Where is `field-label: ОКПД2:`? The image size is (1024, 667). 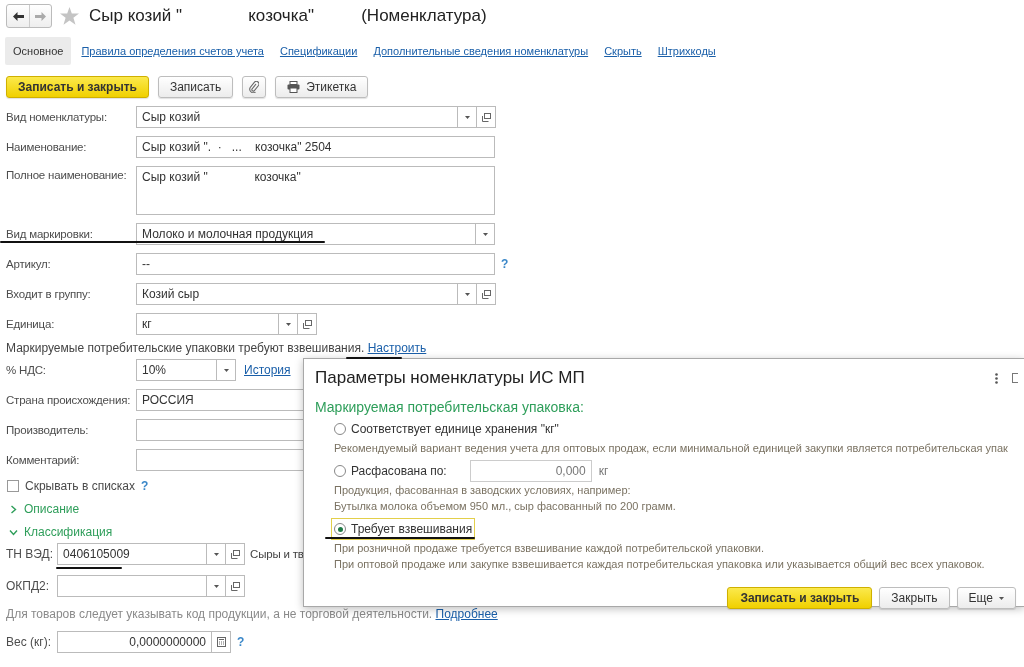 field-label: ОКПД2: is located at coordinates (28, 586).